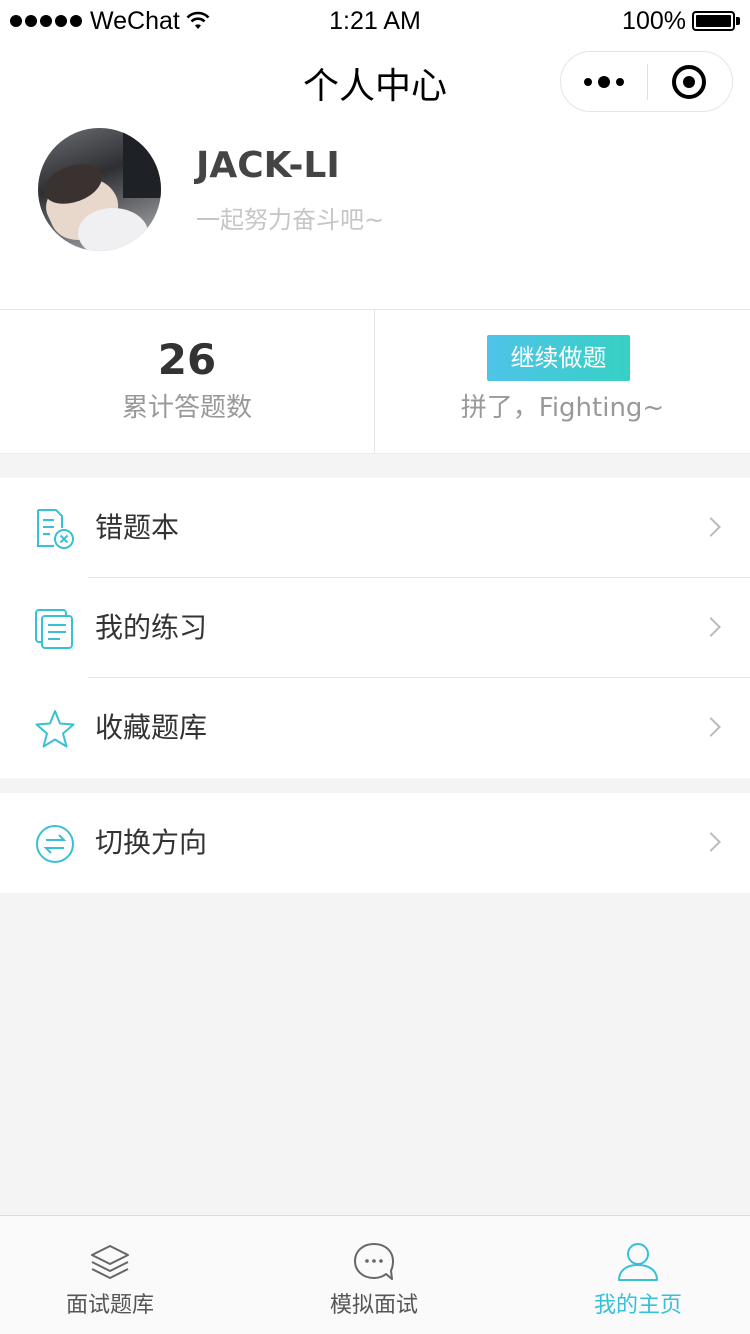 The image size is (750, 1334). I want to click on profile-header: JACK-LI 一起努力奋斗吧~, so click(375, 218).